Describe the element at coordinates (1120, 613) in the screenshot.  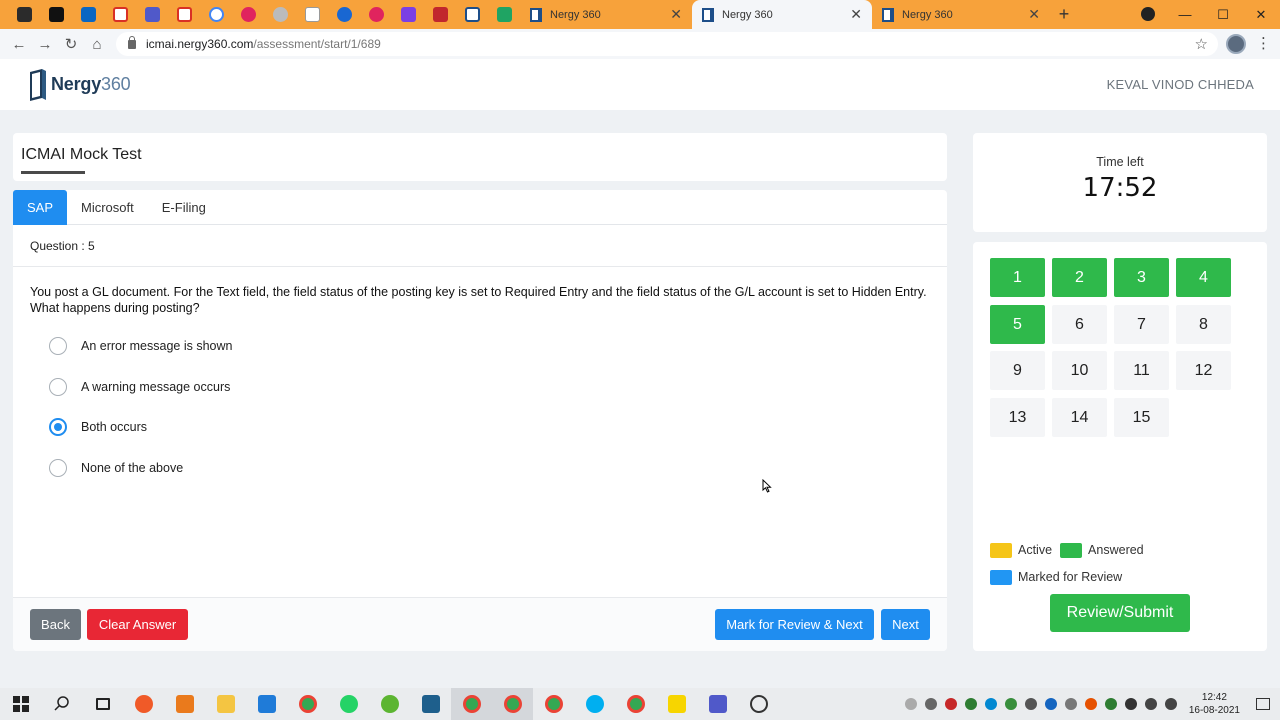
I see `review-submit-button: Review/Submit` at that location.